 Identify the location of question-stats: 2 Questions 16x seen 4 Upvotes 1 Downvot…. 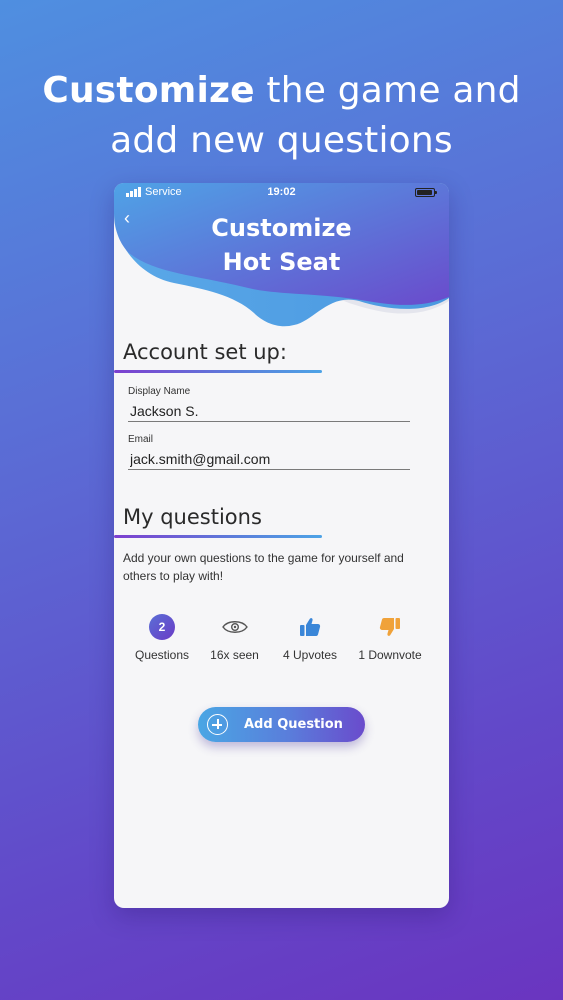
(281, 639).